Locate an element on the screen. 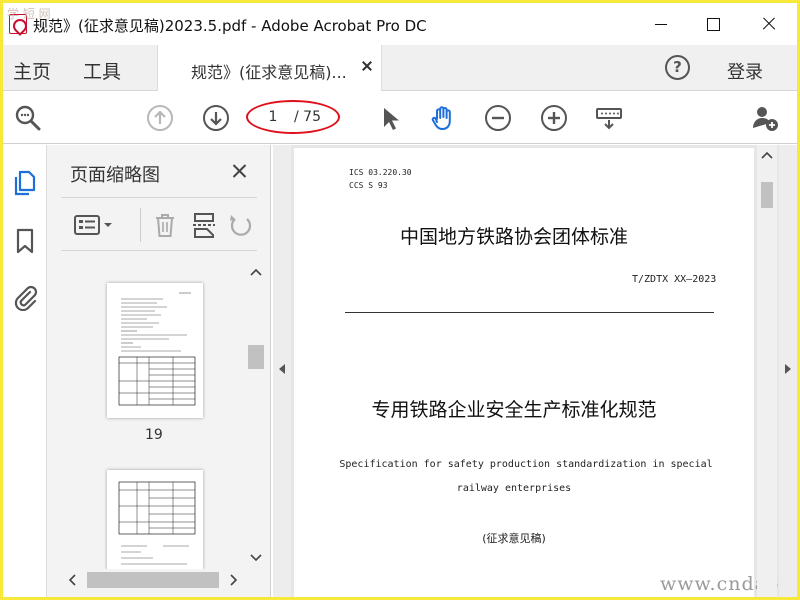  maximize-button is located at coordinates (713, 24).